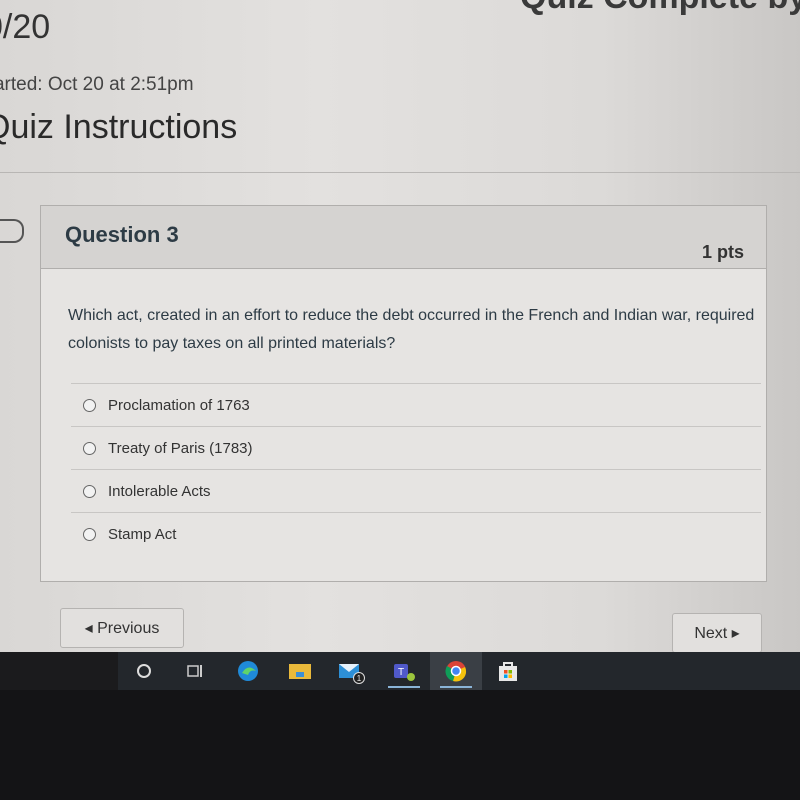 The width and height of the screenshot is (800, 800). What do you see at coordinates (122, 234) in the screenshot?
I see `question-title: Question 3` at bounding box center [122, 234].